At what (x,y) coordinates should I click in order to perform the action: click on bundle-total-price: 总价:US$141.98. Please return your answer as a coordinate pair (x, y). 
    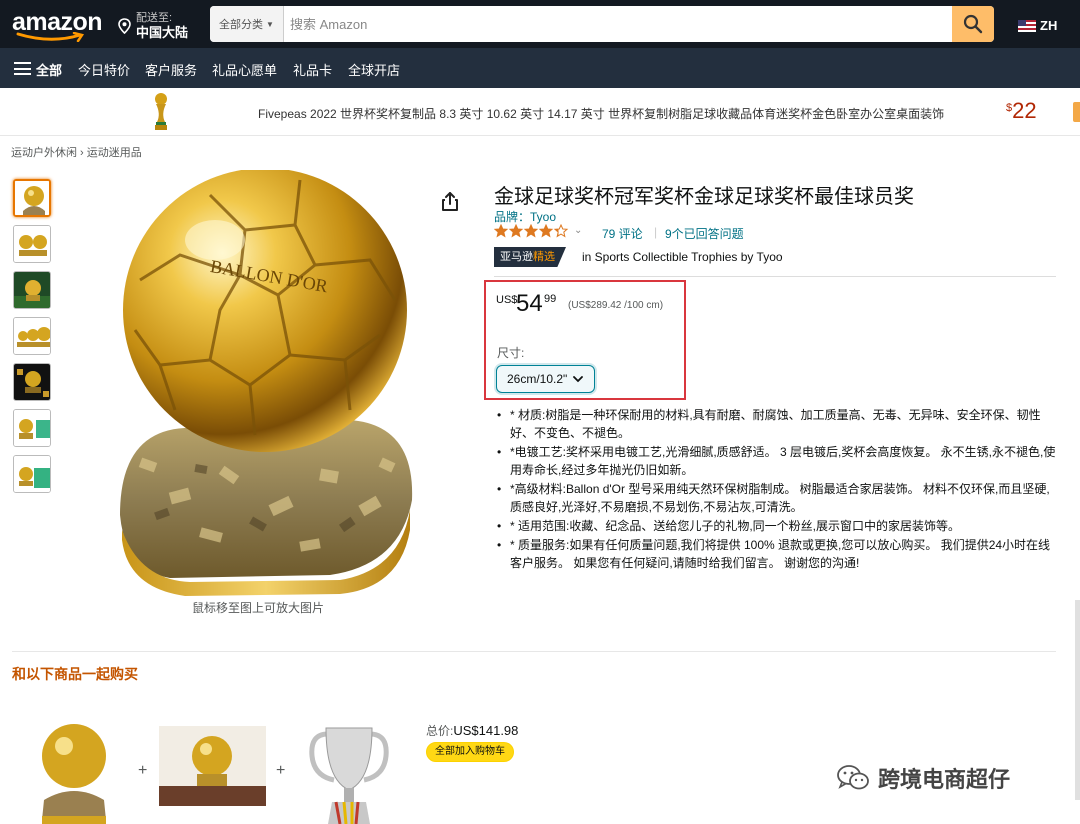
    Looking at the image, I should click on (472, 730).